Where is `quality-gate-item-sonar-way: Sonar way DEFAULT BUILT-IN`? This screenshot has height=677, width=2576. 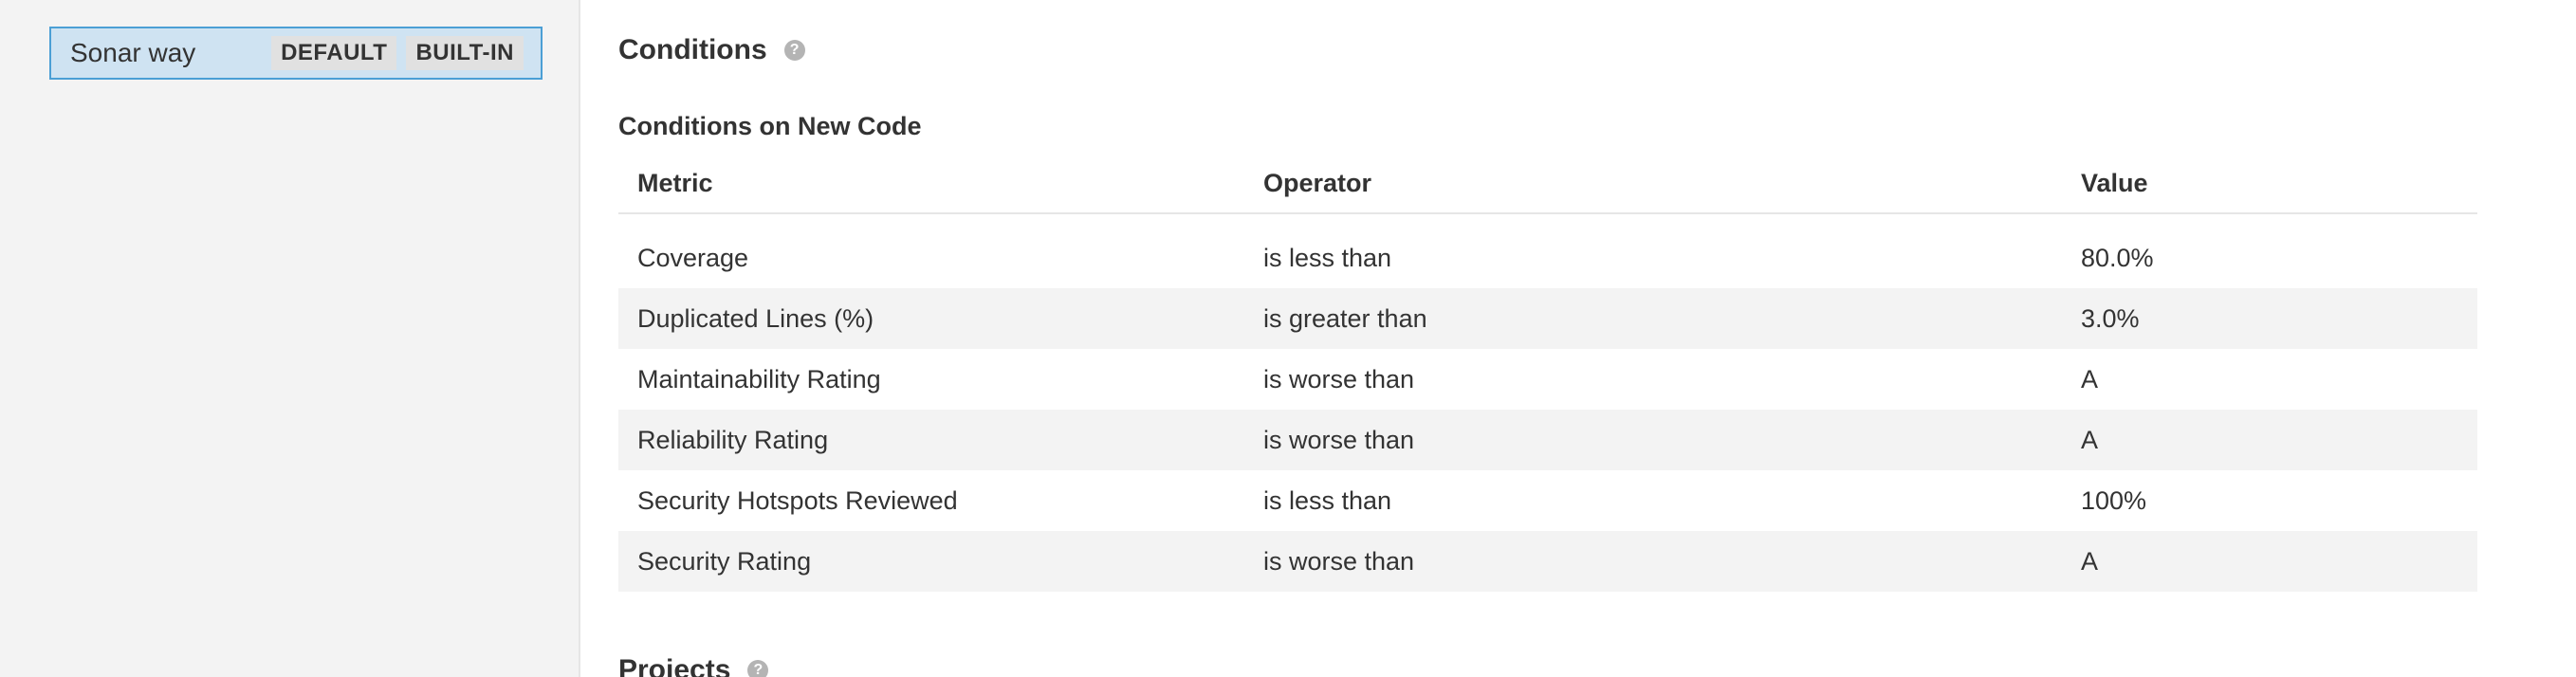
quality-gate-item-sonar-way: Sonar way DEFAULT BUILT-IN is located at coordinates (296, 53).